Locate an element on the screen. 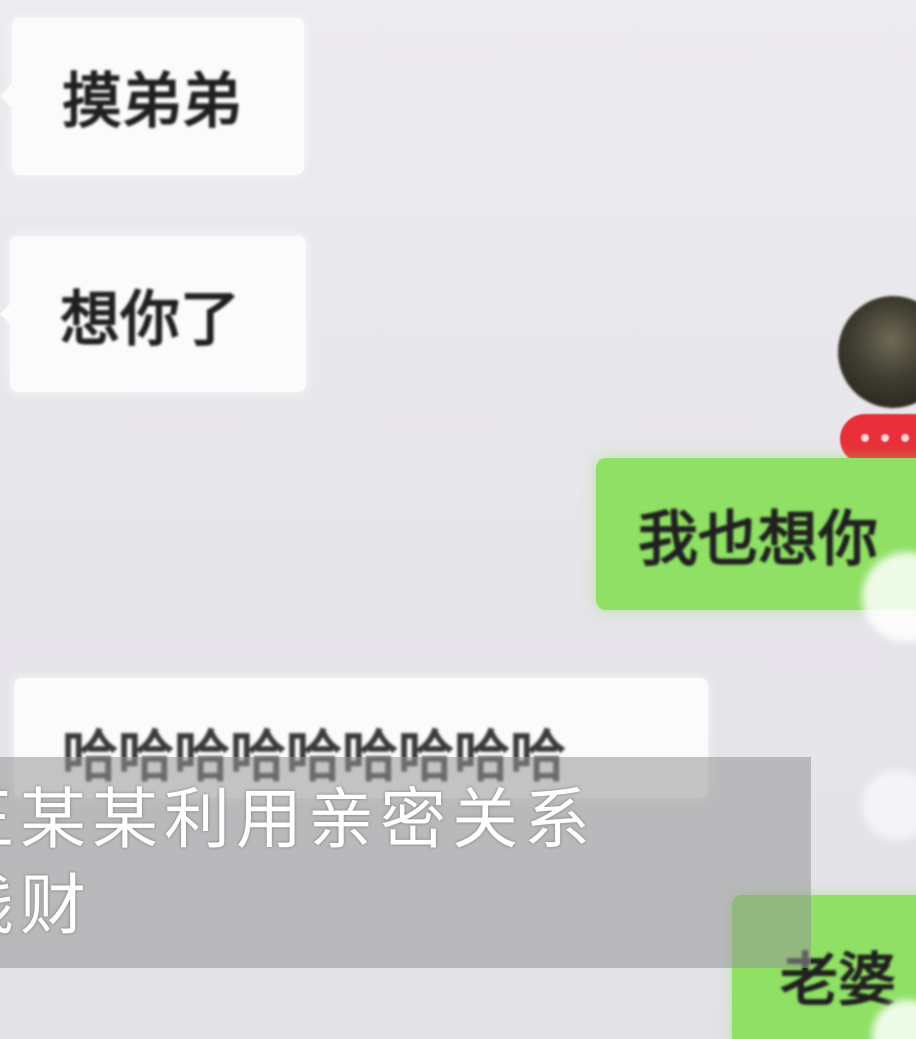  subtitle-line: 王某某利用亲密关系 is located at coordinates (298, 819).